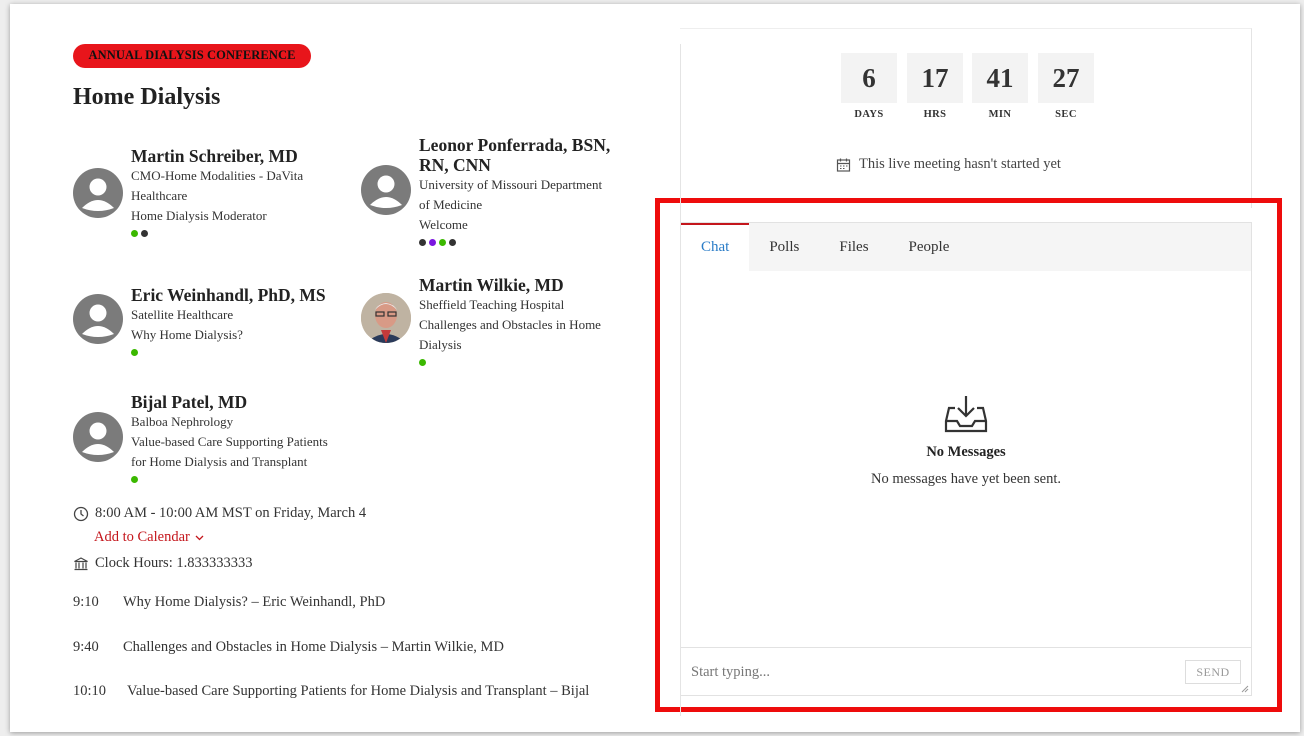 The height and width of the screenshot is (736, 1304). Describe the element at coordinates (491, 285) in the screenshot. I see `speaker-name: Martin Wilkie, MD` at that location.